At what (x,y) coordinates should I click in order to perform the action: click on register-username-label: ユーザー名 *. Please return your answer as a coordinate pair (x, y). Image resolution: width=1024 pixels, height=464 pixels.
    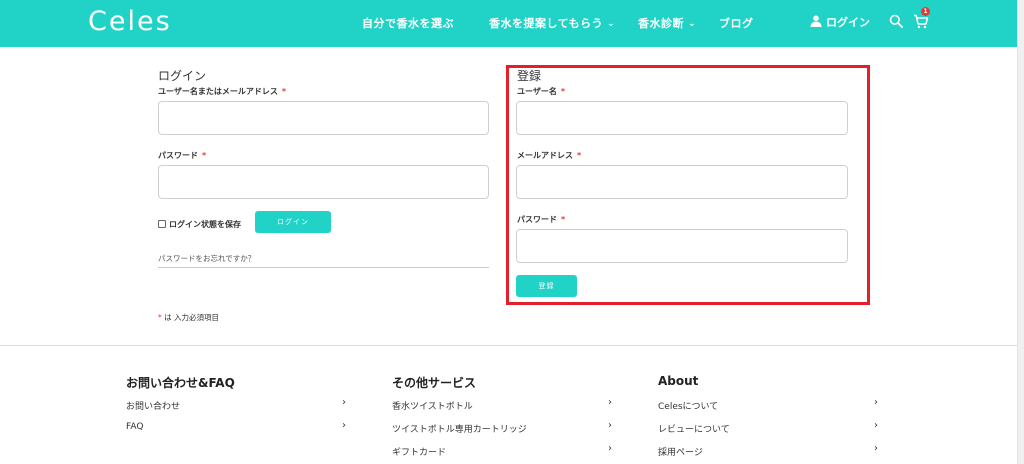
    Looking at the image, I should click on (541, 91).